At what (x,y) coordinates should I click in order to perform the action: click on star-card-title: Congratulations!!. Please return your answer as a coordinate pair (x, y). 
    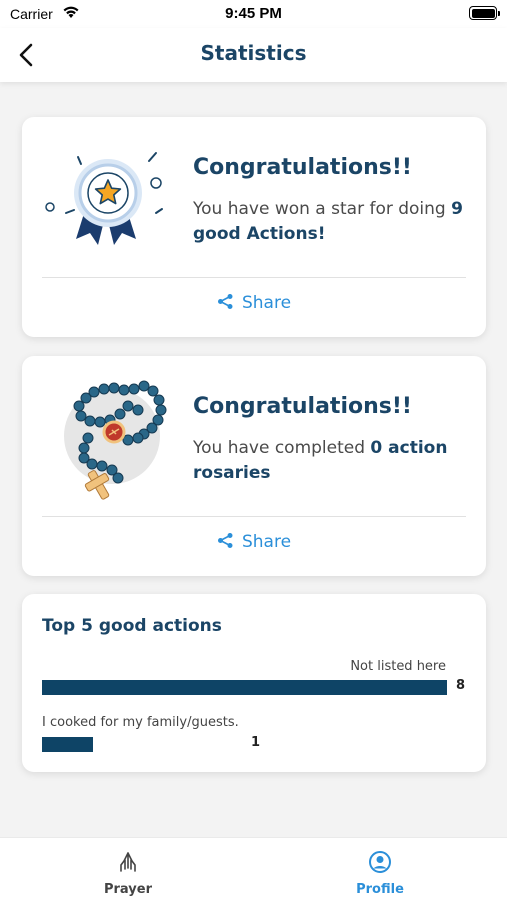
    Looking at the image, I should click on (302, 167).